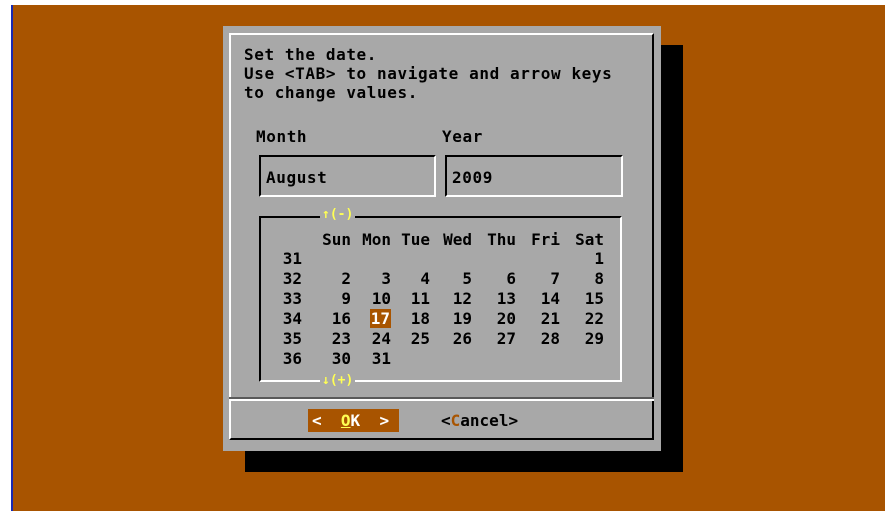  Describe the element at coordinates (539, 279) in the screenshot. I see `calendar-day: 7` at that location.